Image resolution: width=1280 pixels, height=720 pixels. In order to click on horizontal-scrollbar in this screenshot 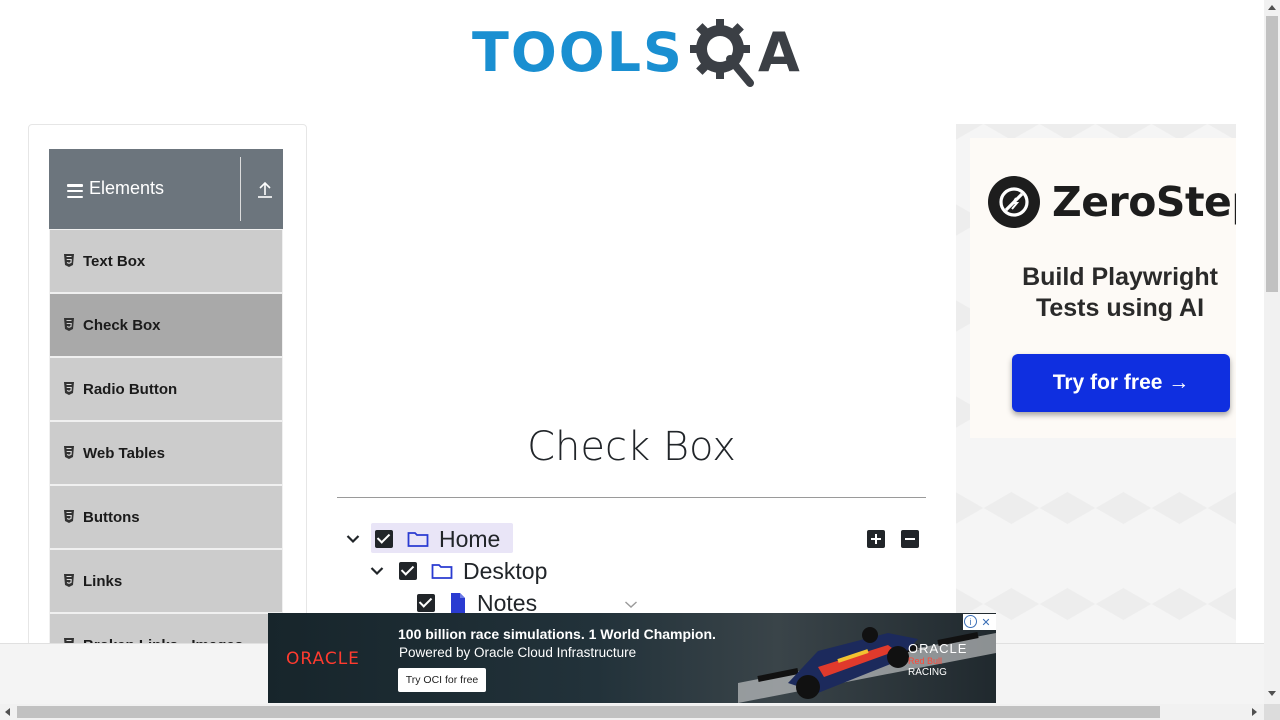, I will do `click(632, 712)`.